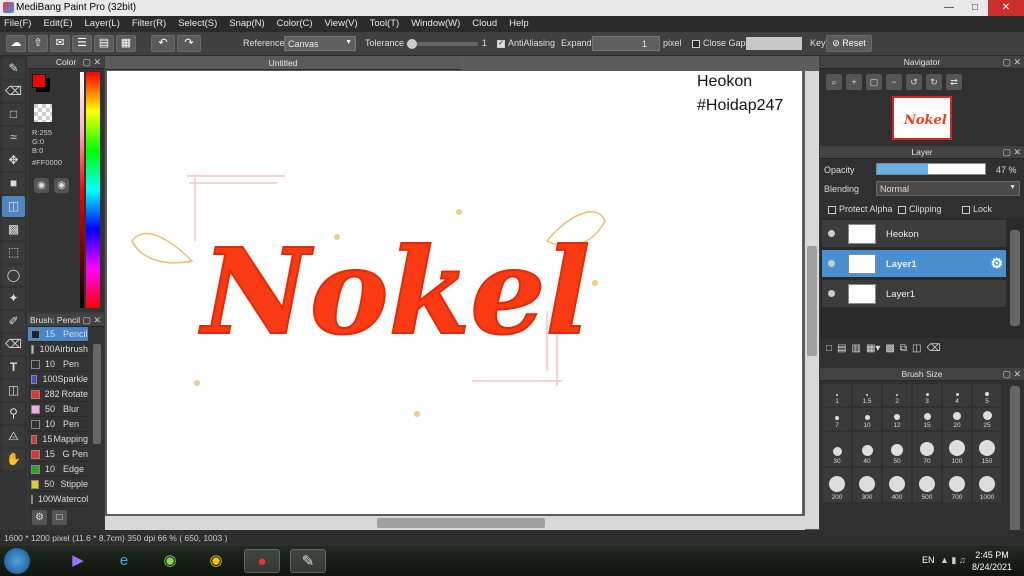  What do you see at coordinates (992, 561) in the screenshot?
I see `clock: 2:45 PM 8/24/2021` at bounding box center [992, 561].